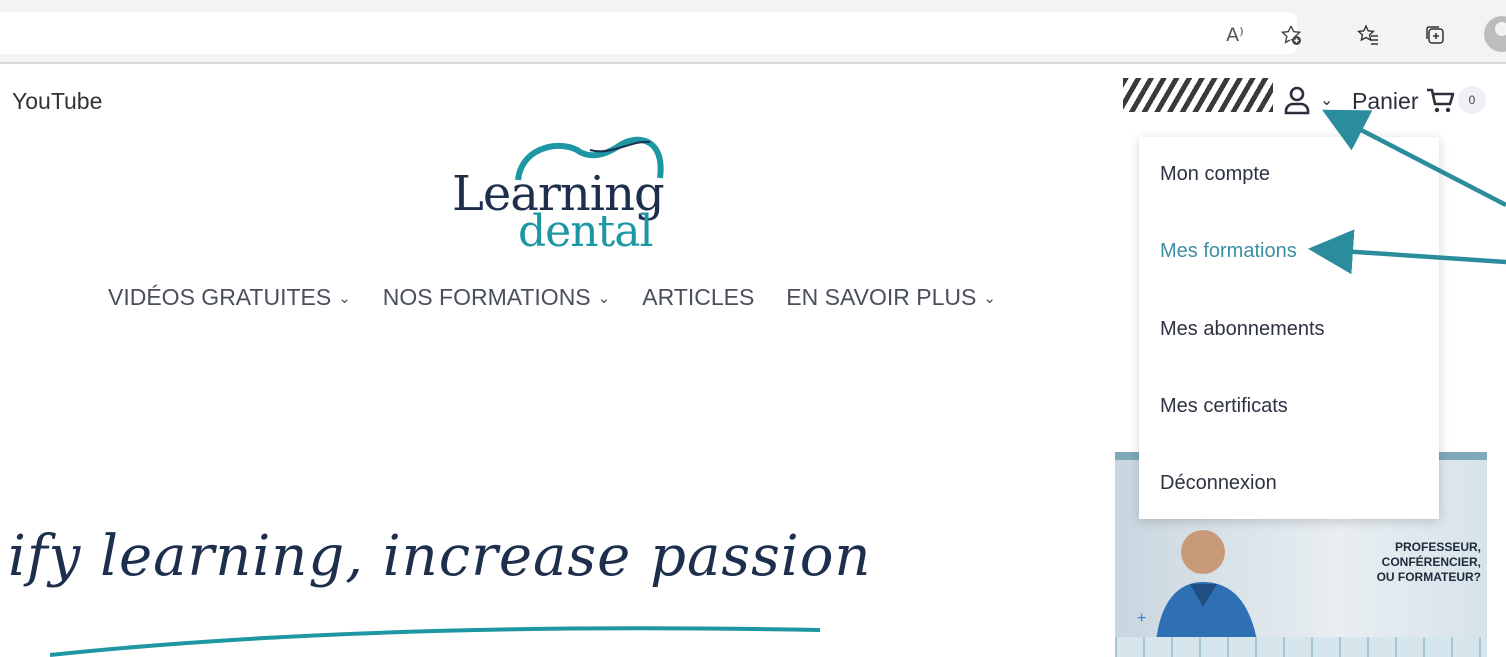  I want to click on plus-icon: +, so click(1142, 618).